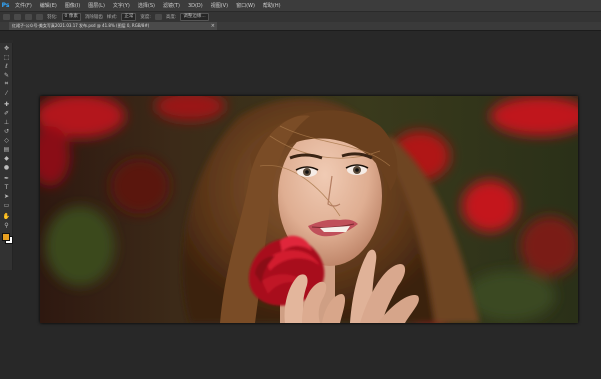  Describe the element at coordinates (6, 83) in the screenshot. I see `crop-tool-icon: ⌗` at that location.